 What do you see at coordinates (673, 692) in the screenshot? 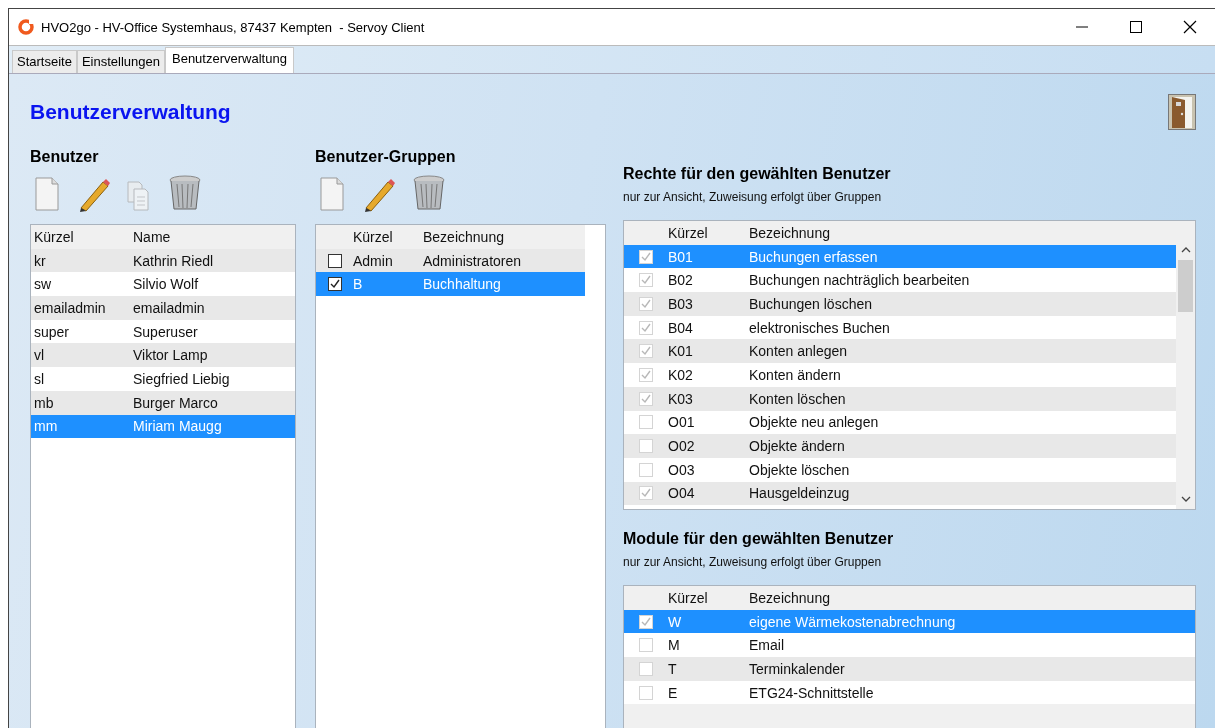
I see `table-cell-text: E` at bounding box center [673, 692].